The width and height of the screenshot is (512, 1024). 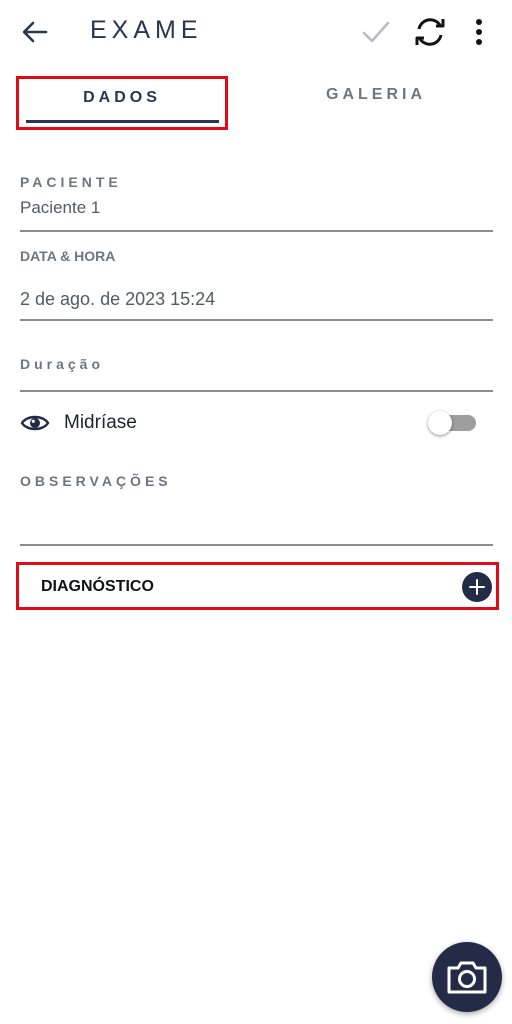 What do you see at coordinates (96, 481) in the screenshot?
I see `observacoes-label: OBSERVAÇÕES` at bounding box center [96, 481].